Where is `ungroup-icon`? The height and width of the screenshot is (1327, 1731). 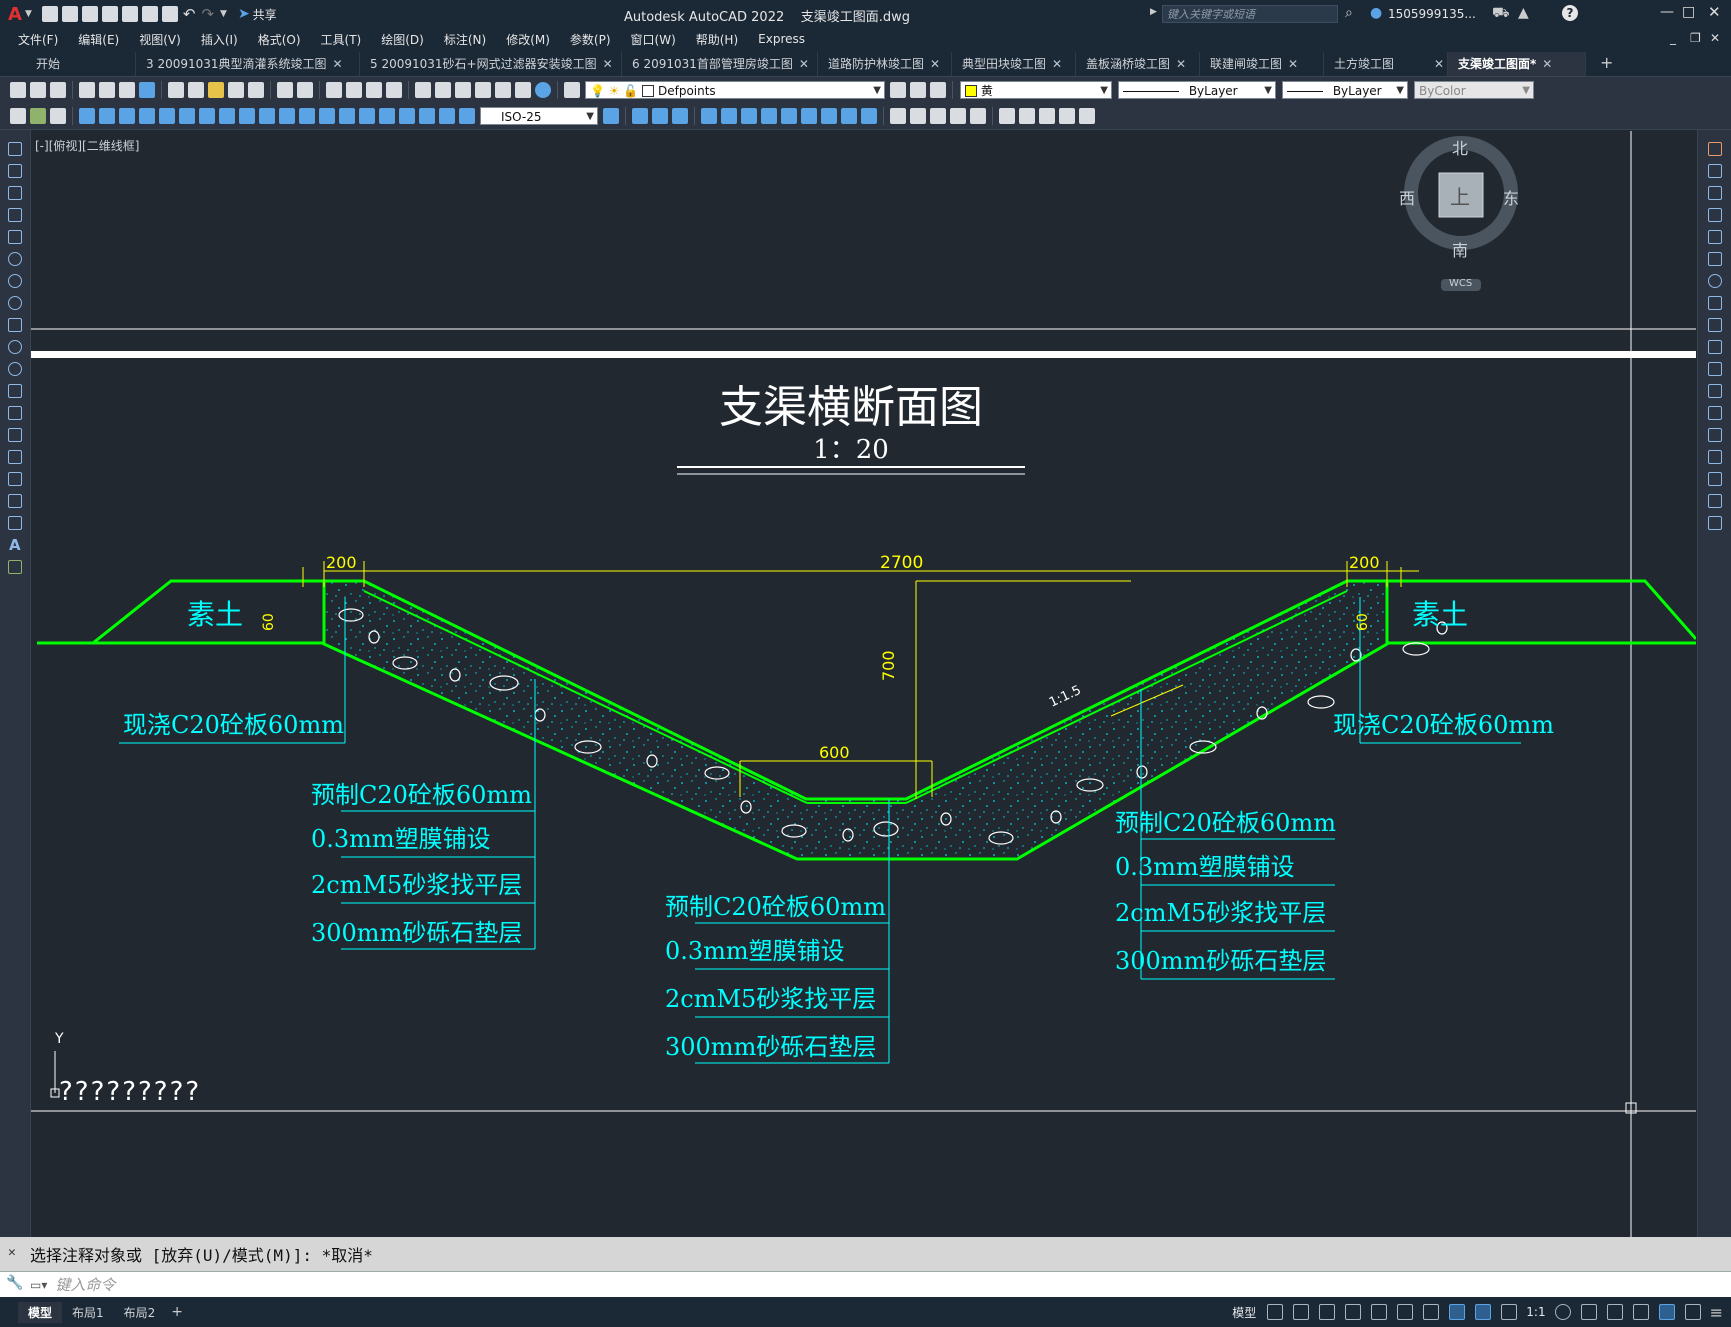
ungroup-icon is located at coordinates (1087, 115).